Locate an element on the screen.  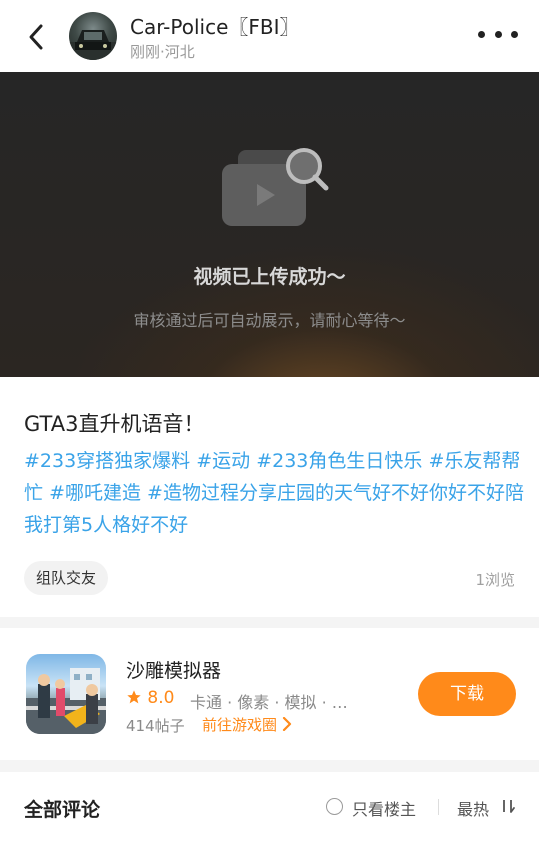
comments-header: 全部评论 只看楼主 最热 is located at coordinates (269, 814).